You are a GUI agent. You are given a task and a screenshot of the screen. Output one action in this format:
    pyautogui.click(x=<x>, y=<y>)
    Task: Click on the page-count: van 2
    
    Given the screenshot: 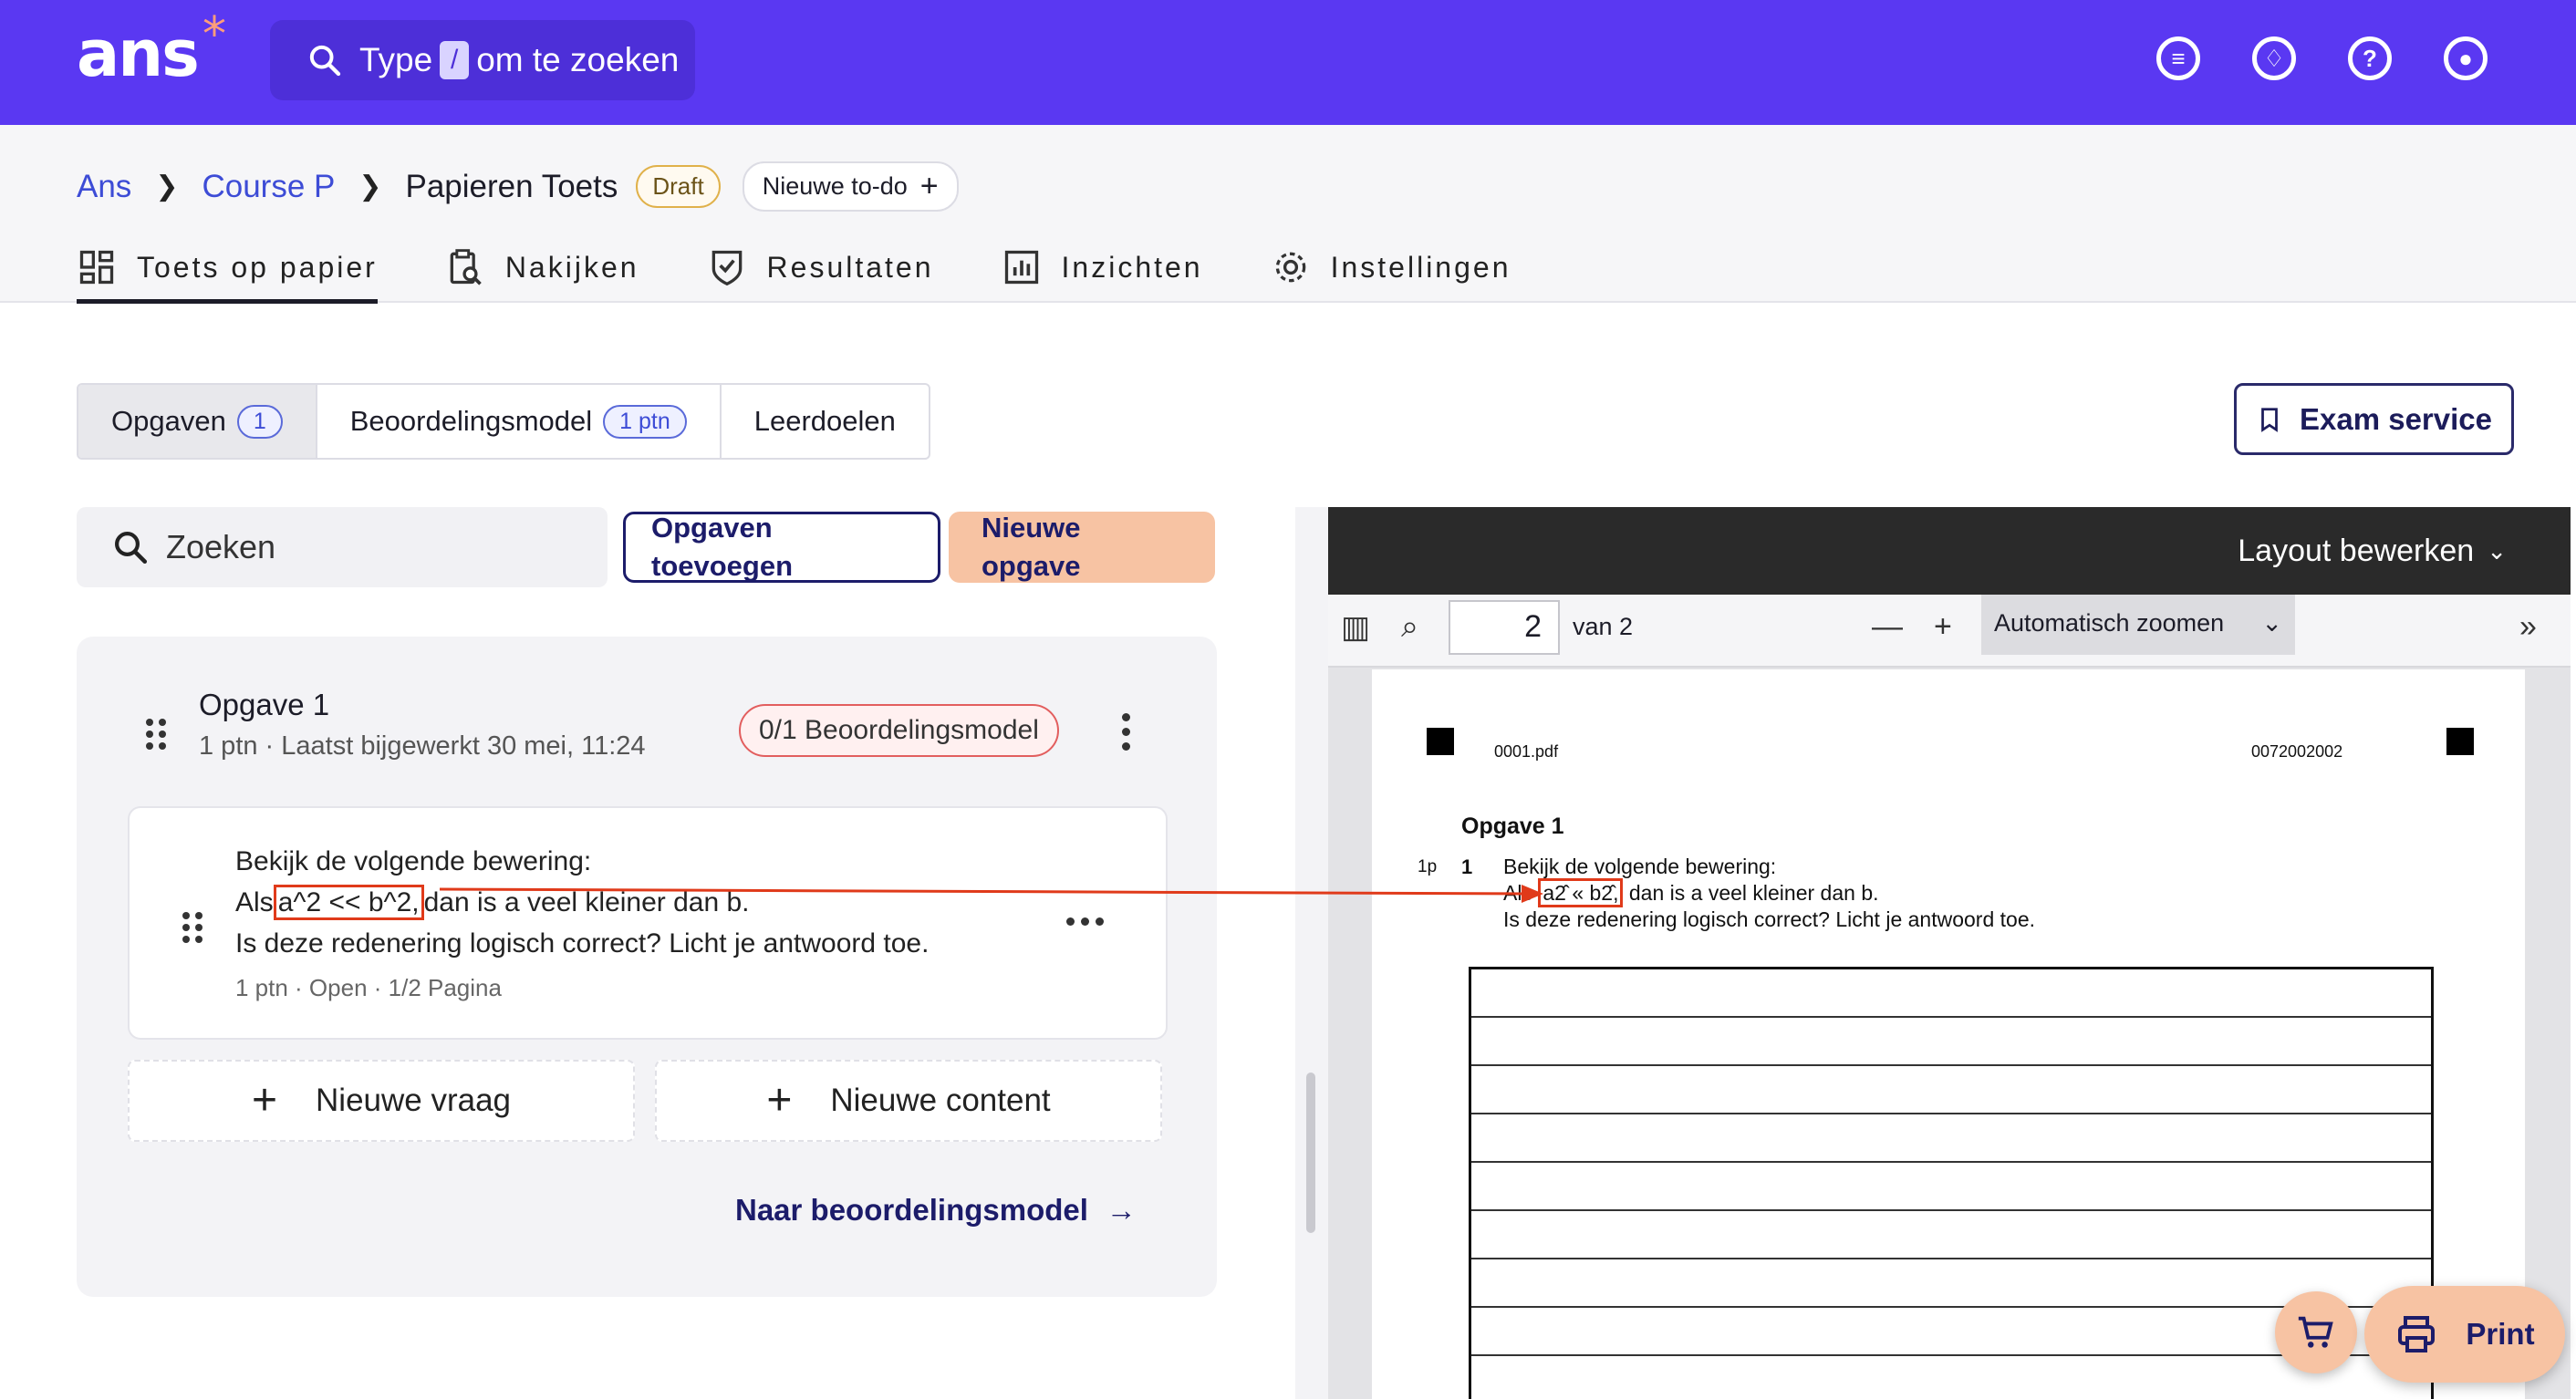 What is the action you would take?
    pyautogui.click(x=1603, y=627)
    